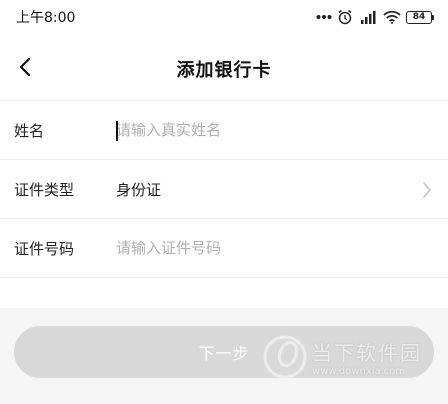  I want to click on name-input, so click(266, 130).